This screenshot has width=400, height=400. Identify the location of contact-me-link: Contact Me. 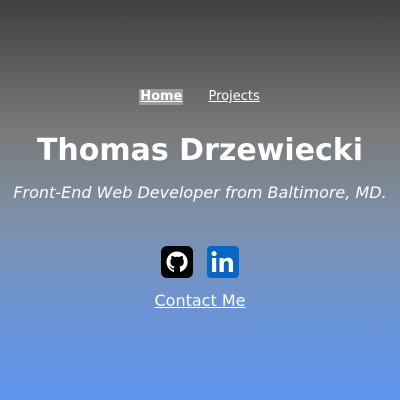
(200, 300).